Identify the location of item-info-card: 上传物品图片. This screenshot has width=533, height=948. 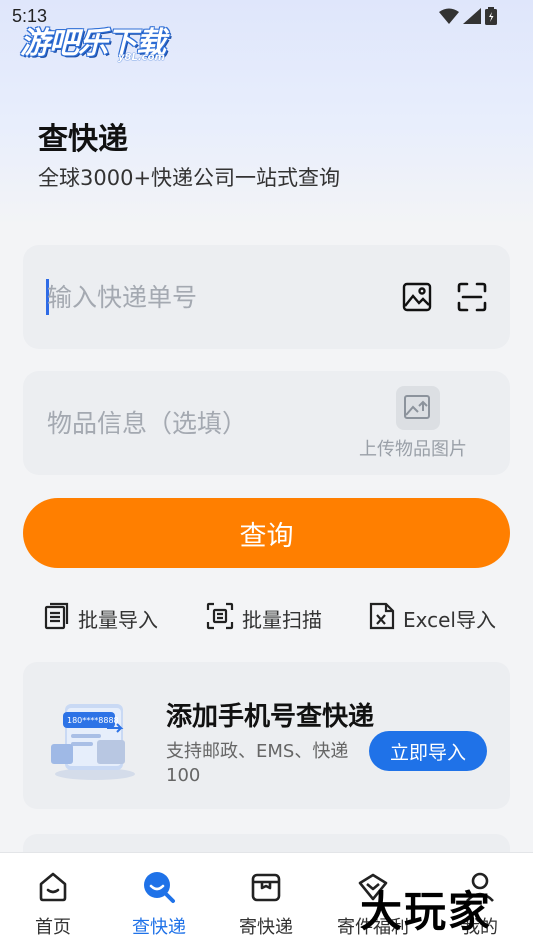
(266, 423).